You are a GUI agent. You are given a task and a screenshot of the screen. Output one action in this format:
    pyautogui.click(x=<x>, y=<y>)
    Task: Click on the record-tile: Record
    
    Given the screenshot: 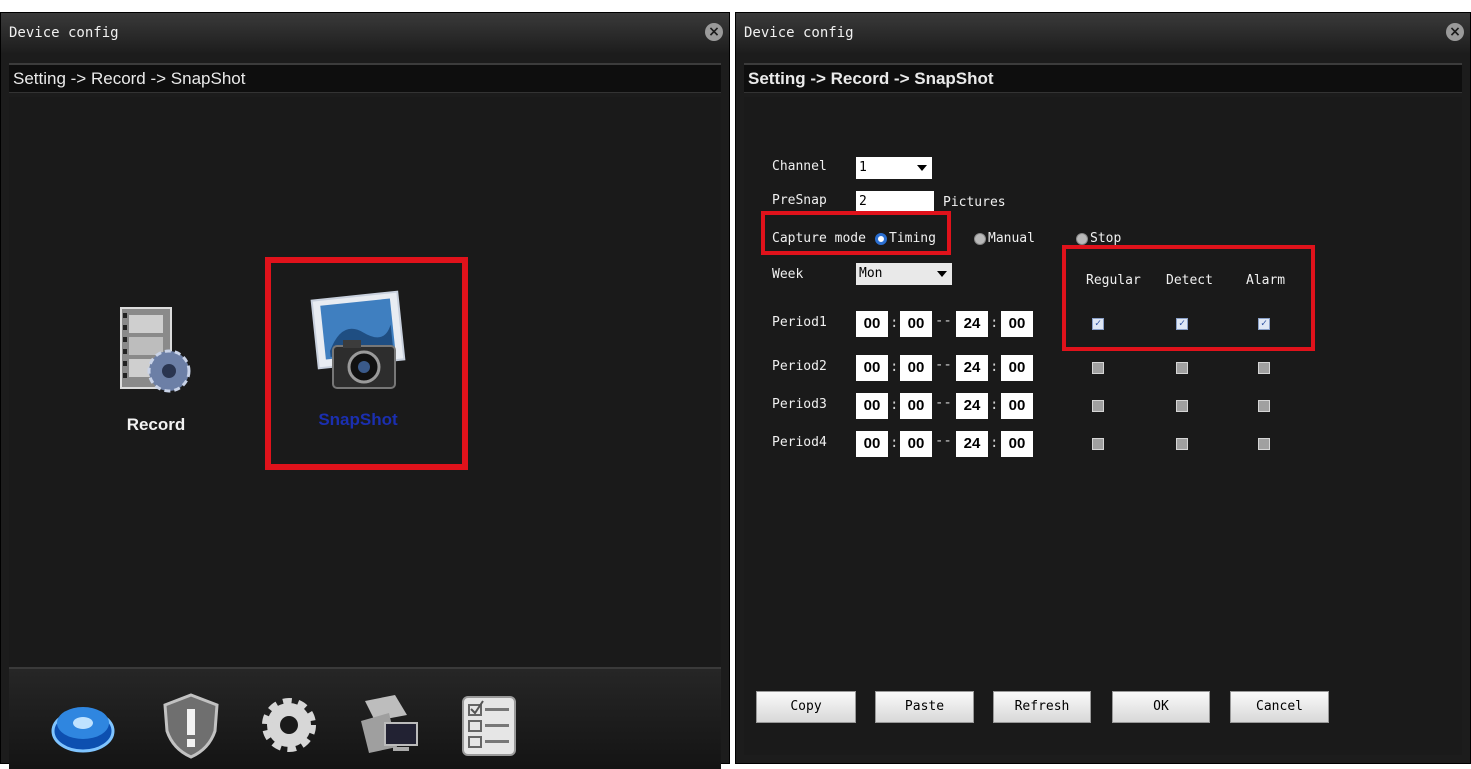 What is the action you would take?
    pyautogui.click(x=156, y=369)
    